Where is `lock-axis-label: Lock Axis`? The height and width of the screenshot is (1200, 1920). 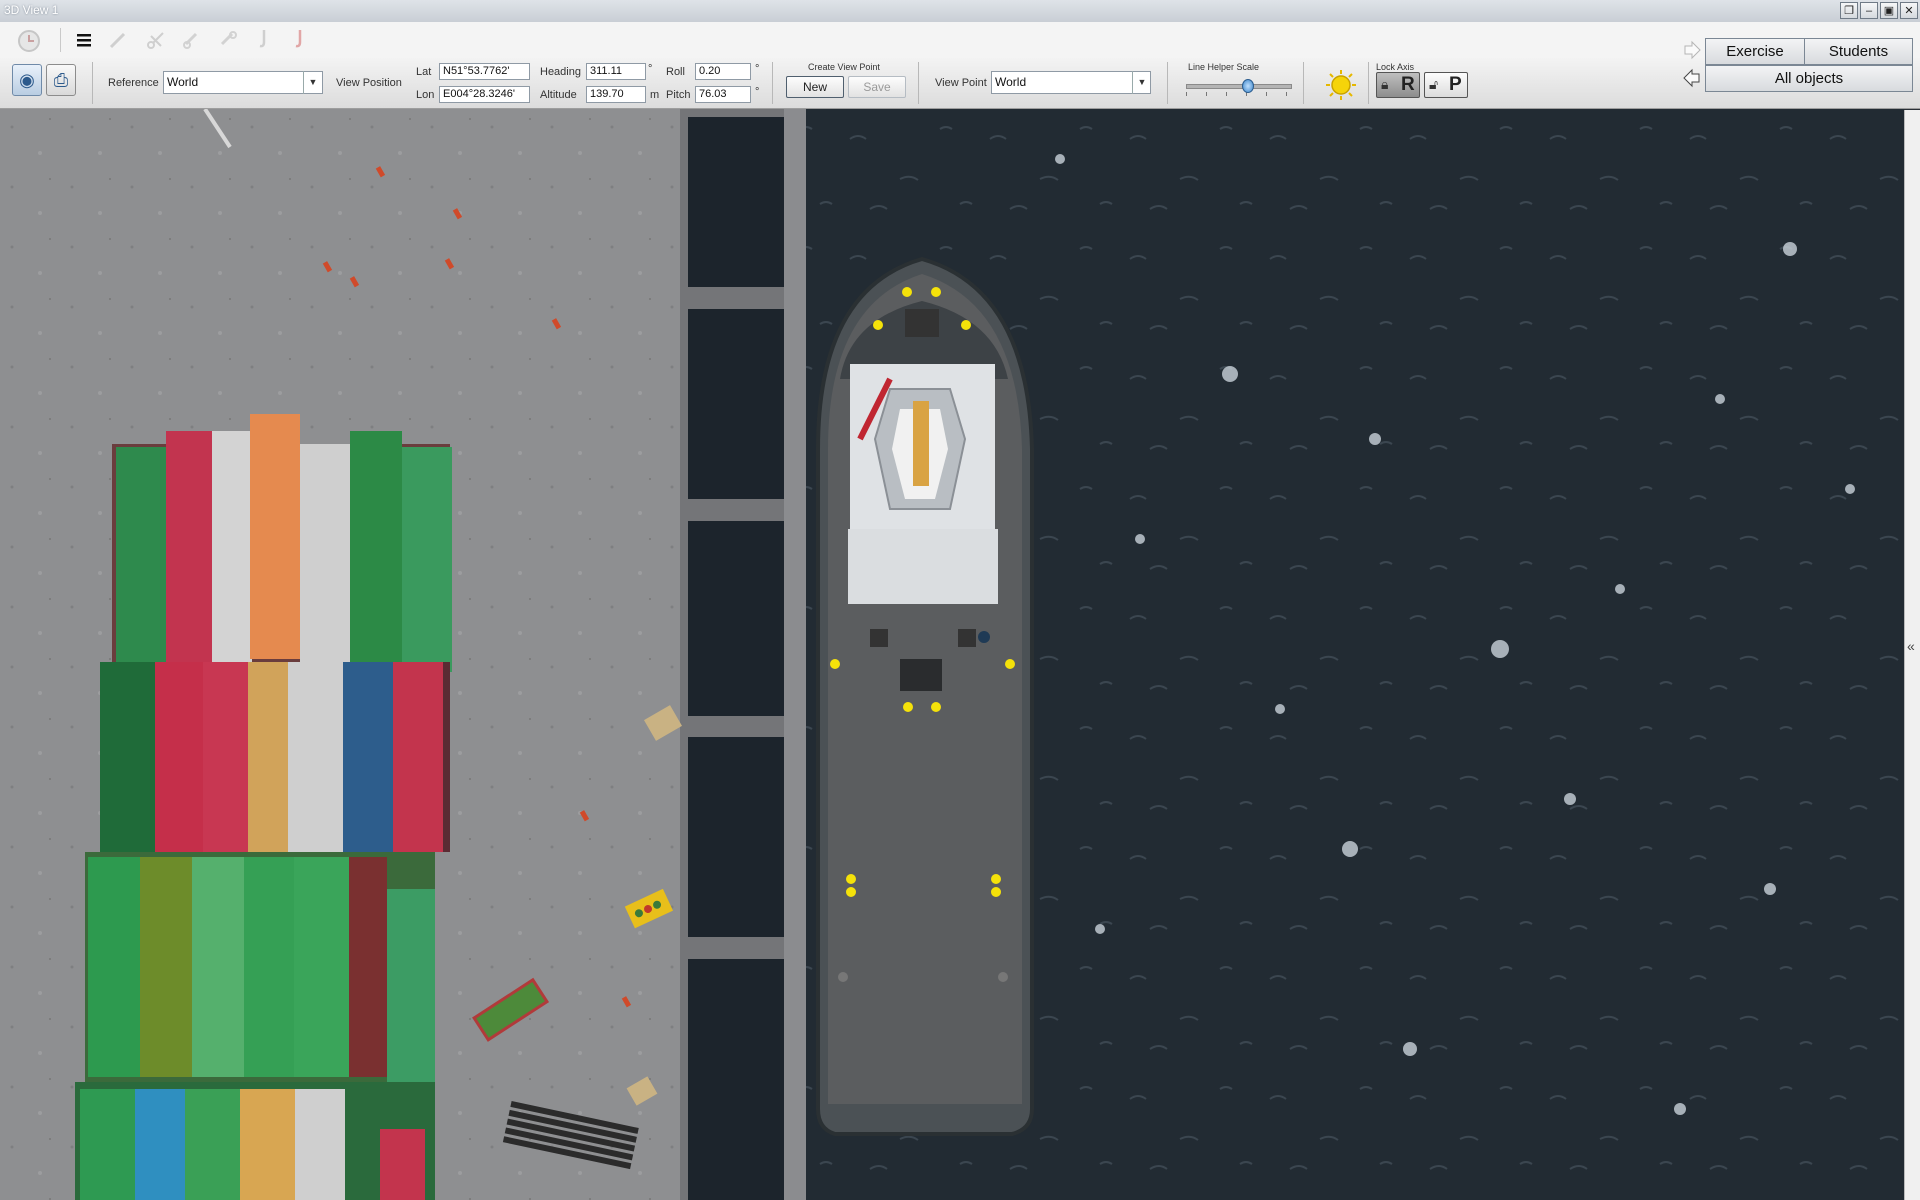
lock-axis-label: Lock Axis is located at coordinates (1395, 67).